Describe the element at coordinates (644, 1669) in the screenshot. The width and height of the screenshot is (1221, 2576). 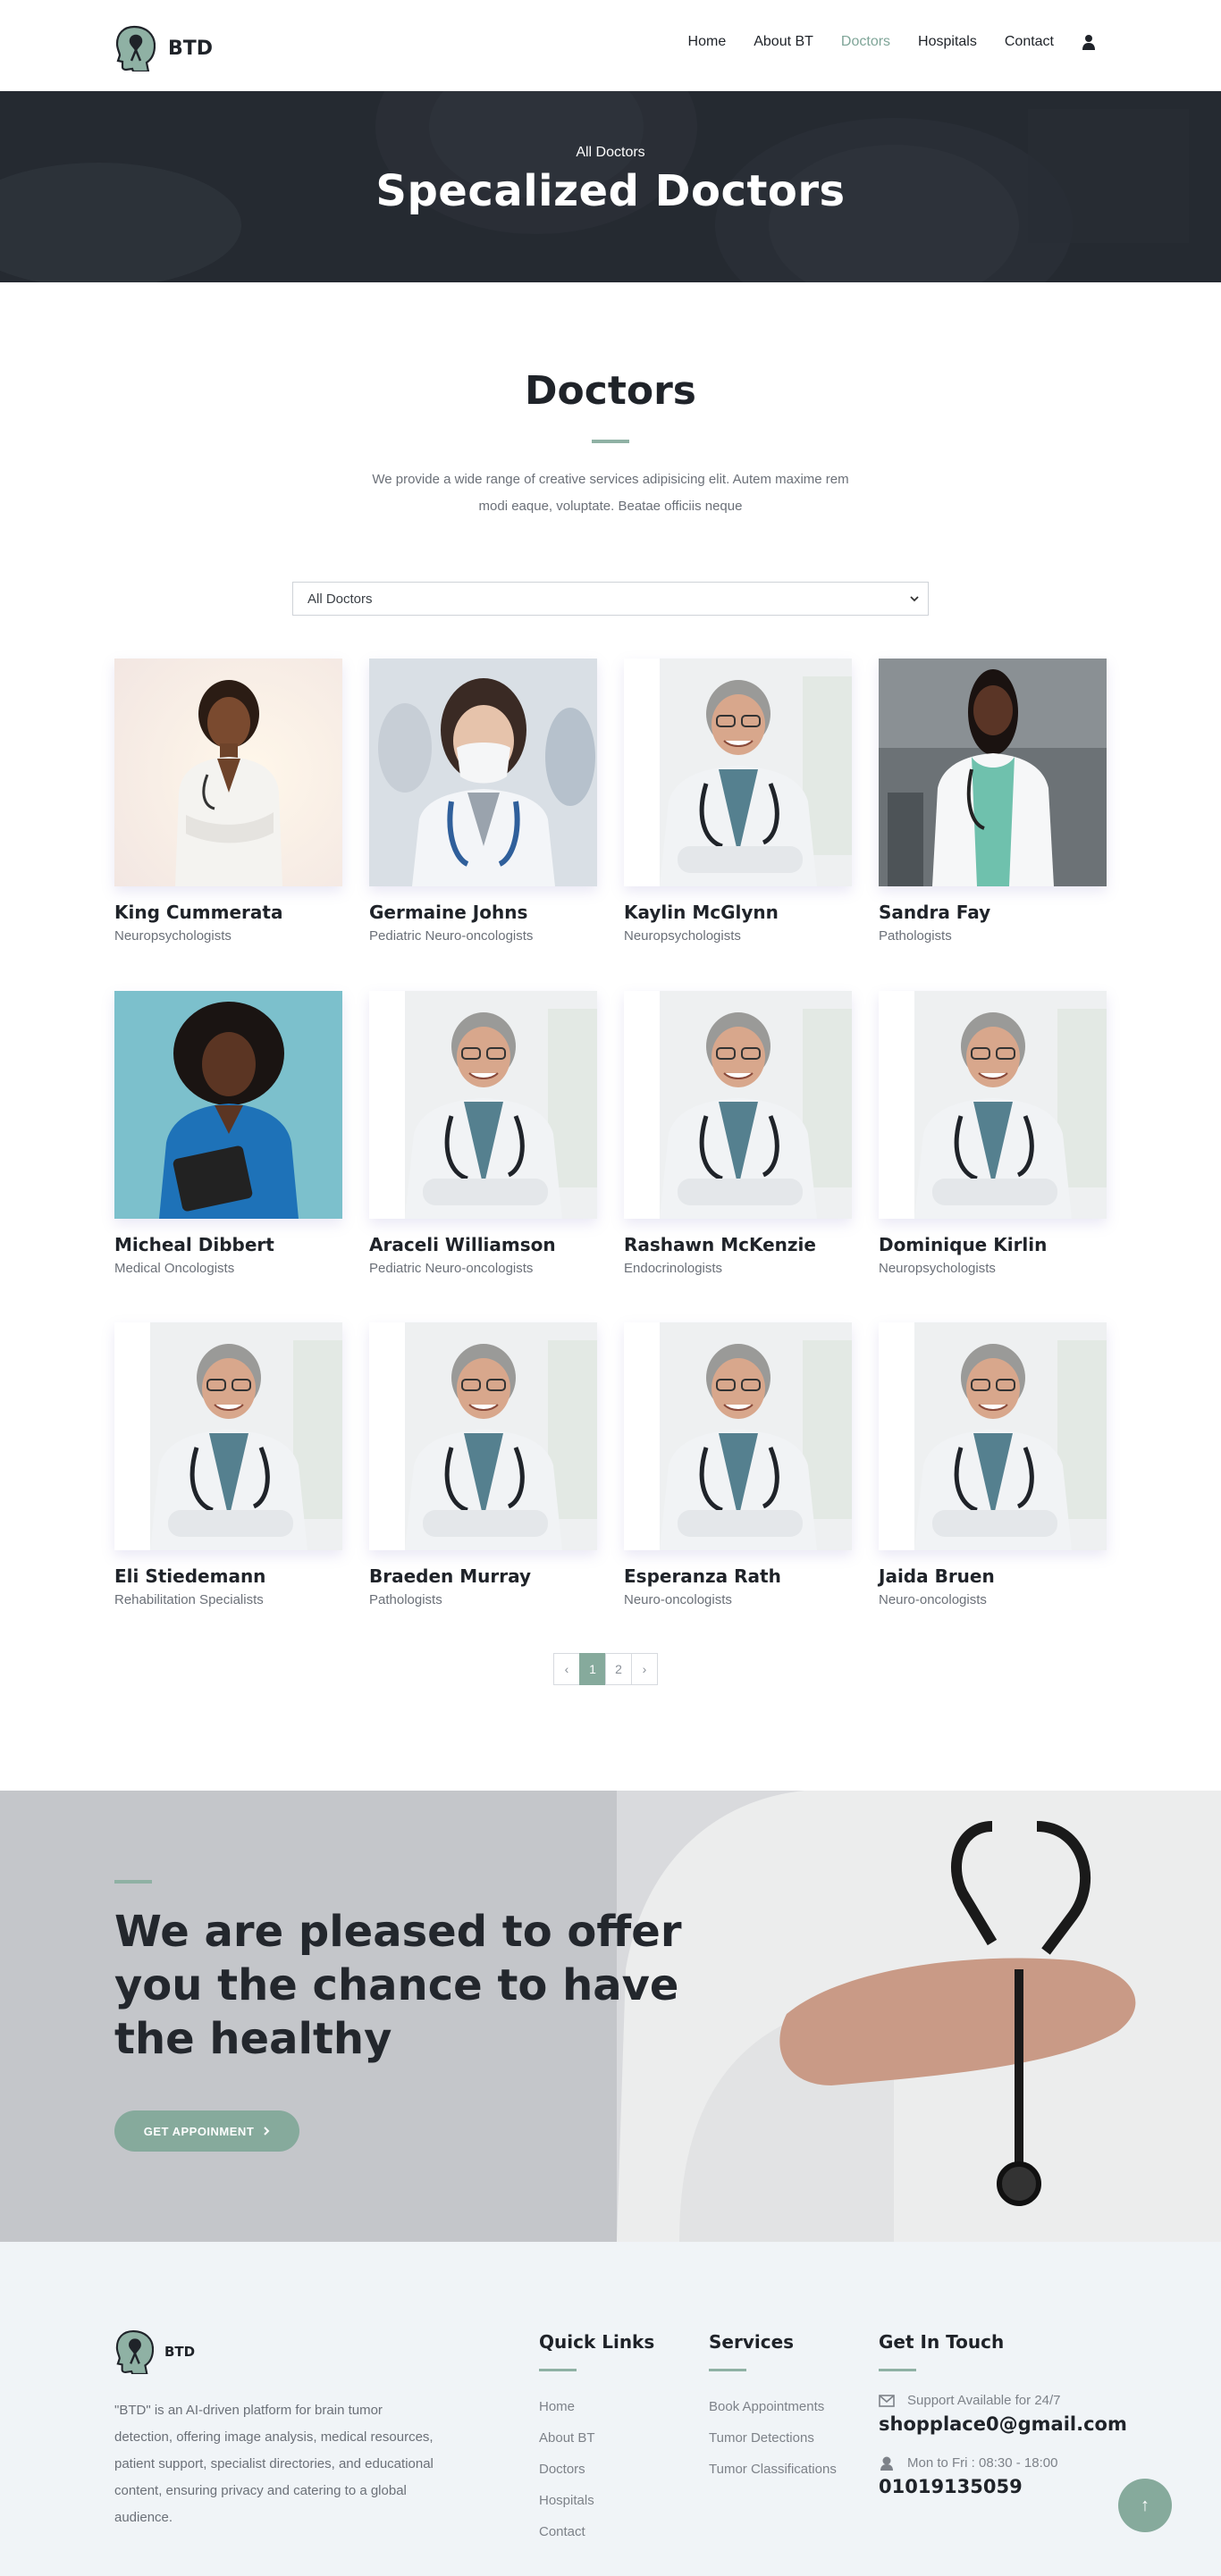
I see `pagination-next-button: ›` at that location.